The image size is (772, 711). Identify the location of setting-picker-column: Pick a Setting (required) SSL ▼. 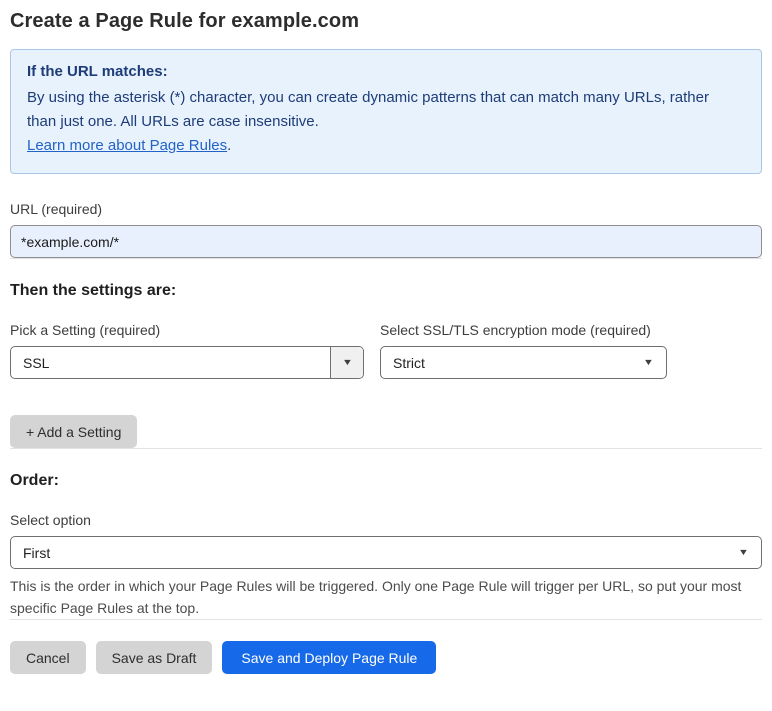
(187, 350).